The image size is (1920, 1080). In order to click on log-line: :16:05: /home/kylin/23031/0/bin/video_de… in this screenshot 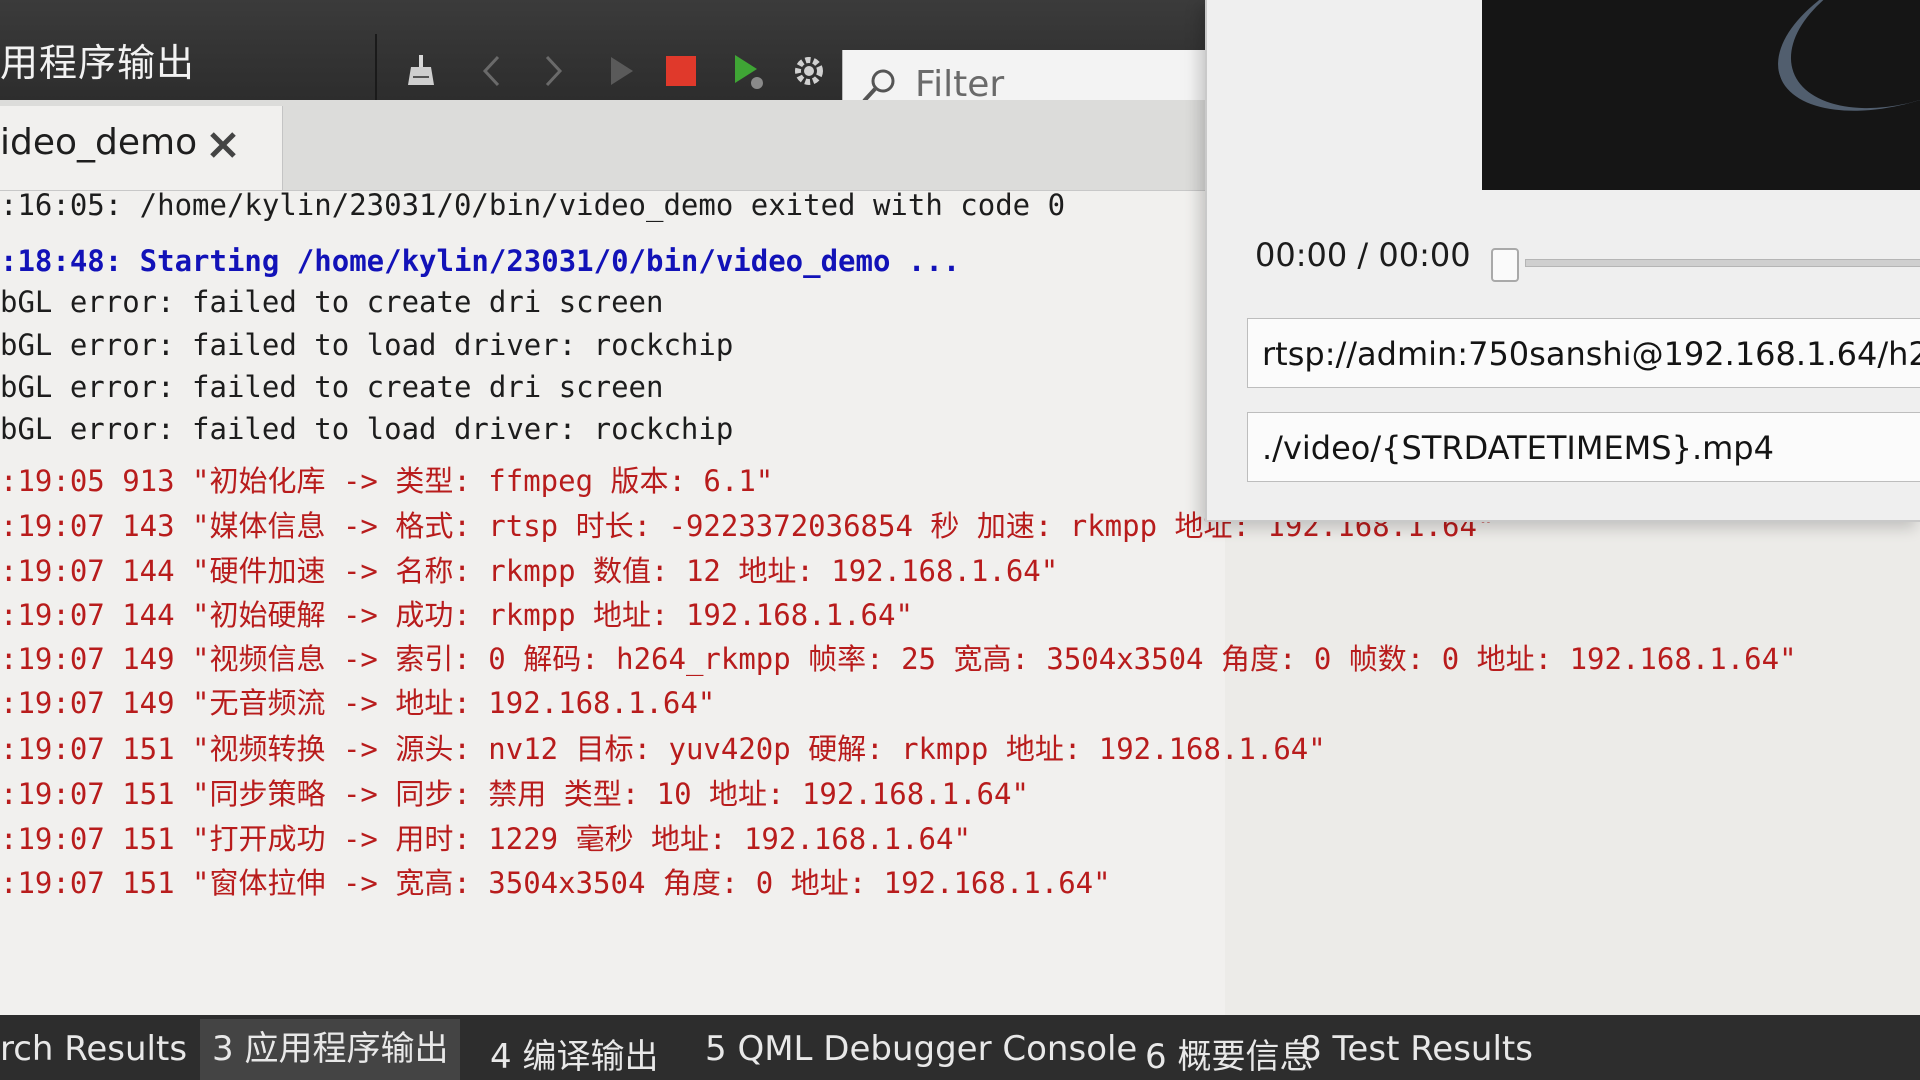, I will do `click(533, 205)`.